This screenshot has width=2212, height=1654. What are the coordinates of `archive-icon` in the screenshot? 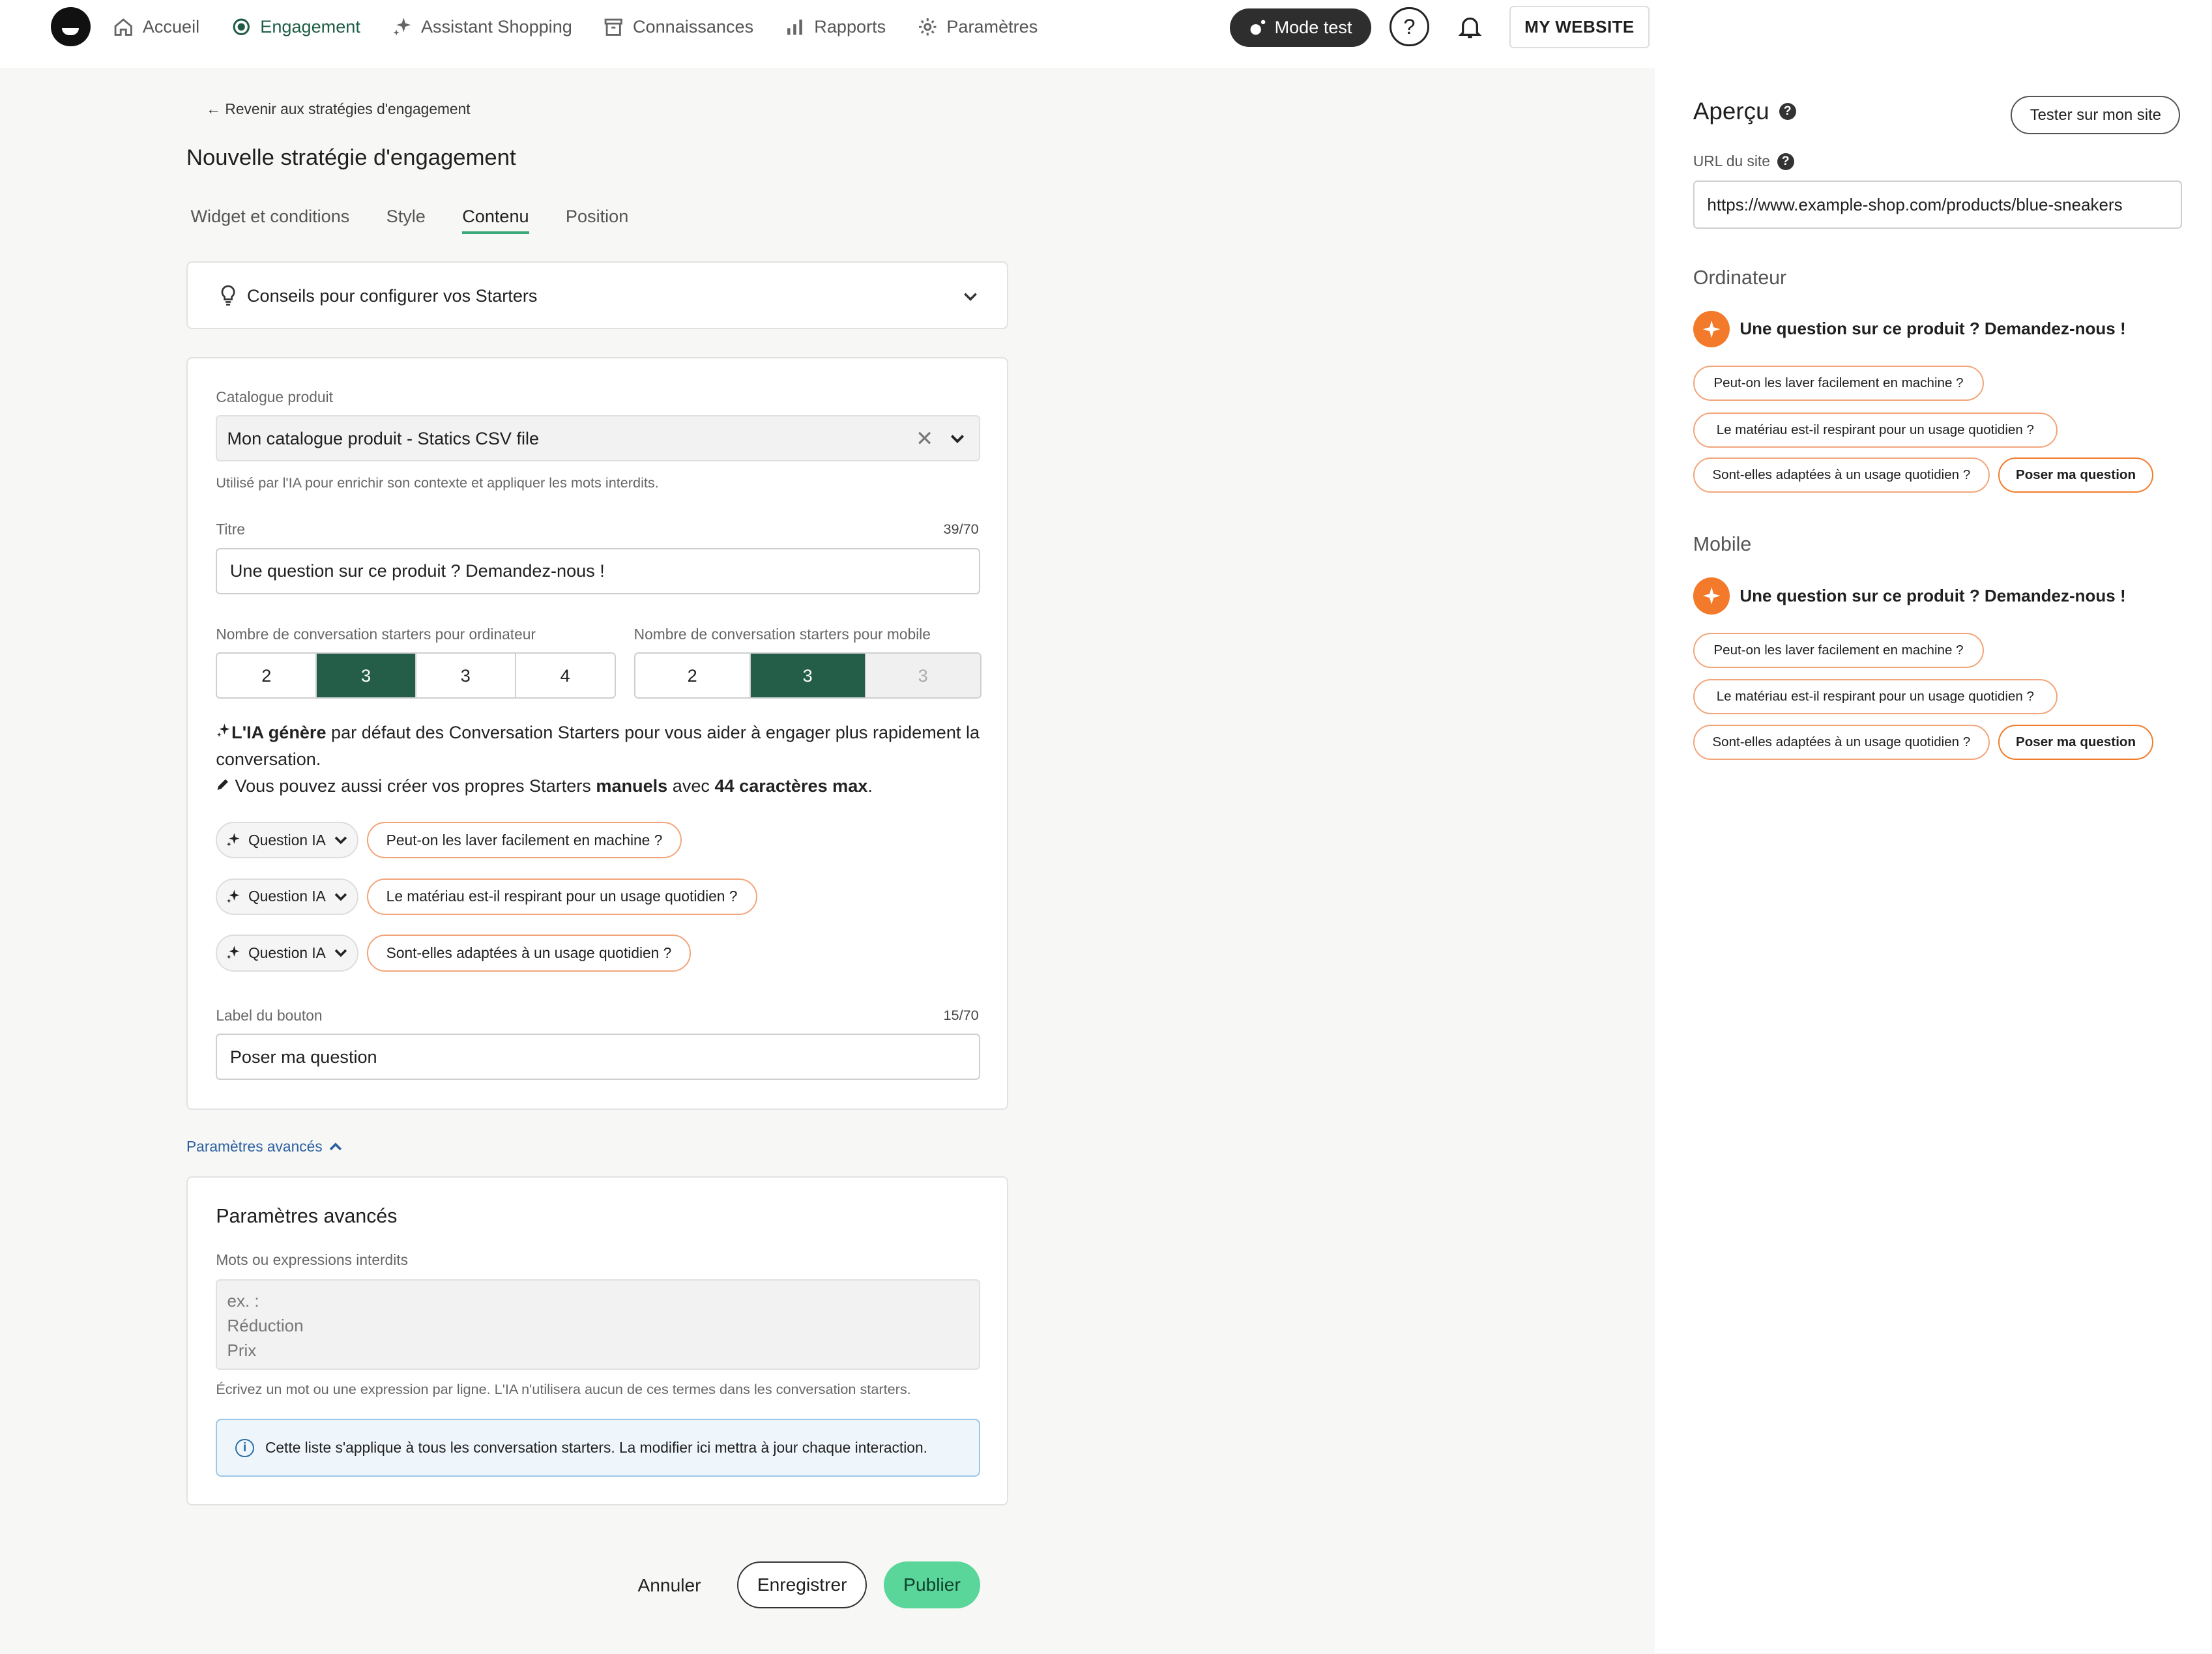 It's located at (614, 27).